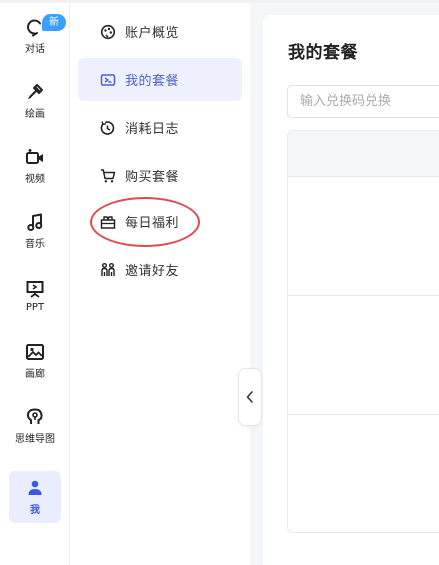 Image resolution: width=439 pixels, height=565 pixels. What do you see at coordinates (35, 374) in the screenshot?
I see `rail-item-label: 画廊` at bounding box center [35, 374].